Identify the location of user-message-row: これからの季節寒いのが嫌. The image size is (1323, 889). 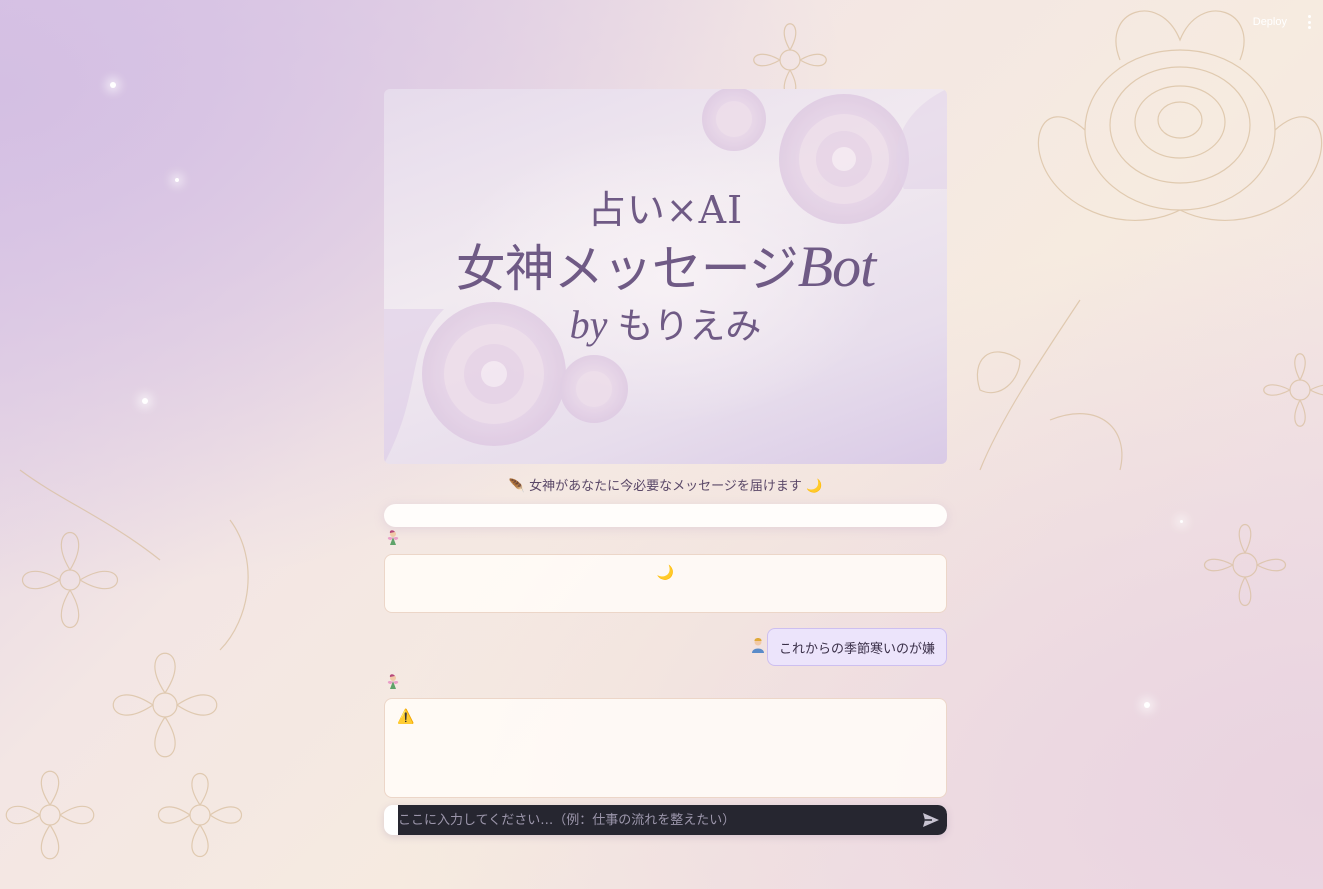
(665, 647).